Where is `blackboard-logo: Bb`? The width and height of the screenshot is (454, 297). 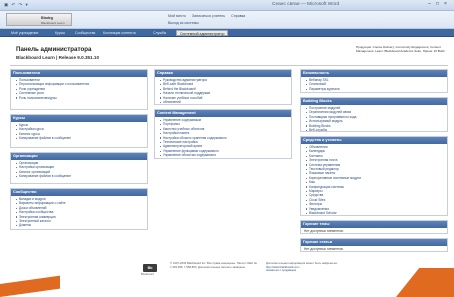
blackboard-logo: Bb is located at coordinates (150, 268).